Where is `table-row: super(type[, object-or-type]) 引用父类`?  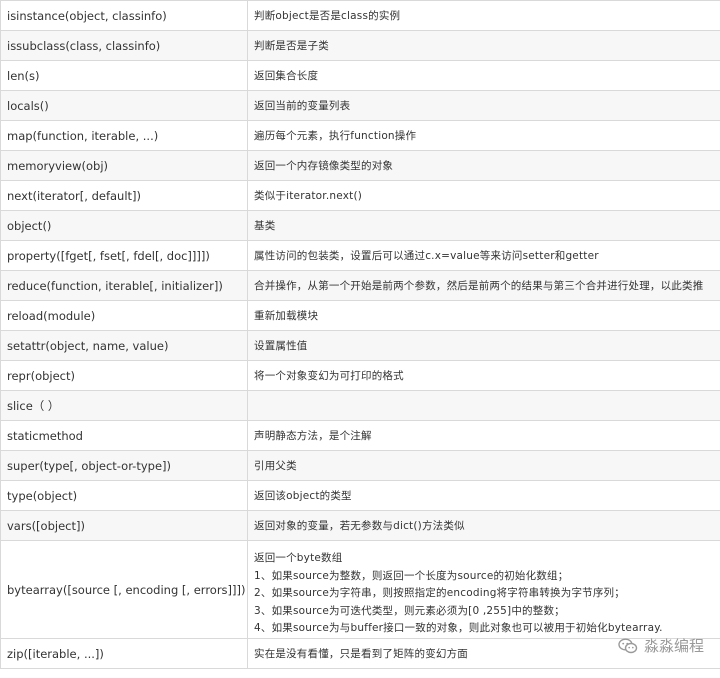 table-row: super(type[, object-or-type]) 引用父类 is located at coordinates (360, 465).